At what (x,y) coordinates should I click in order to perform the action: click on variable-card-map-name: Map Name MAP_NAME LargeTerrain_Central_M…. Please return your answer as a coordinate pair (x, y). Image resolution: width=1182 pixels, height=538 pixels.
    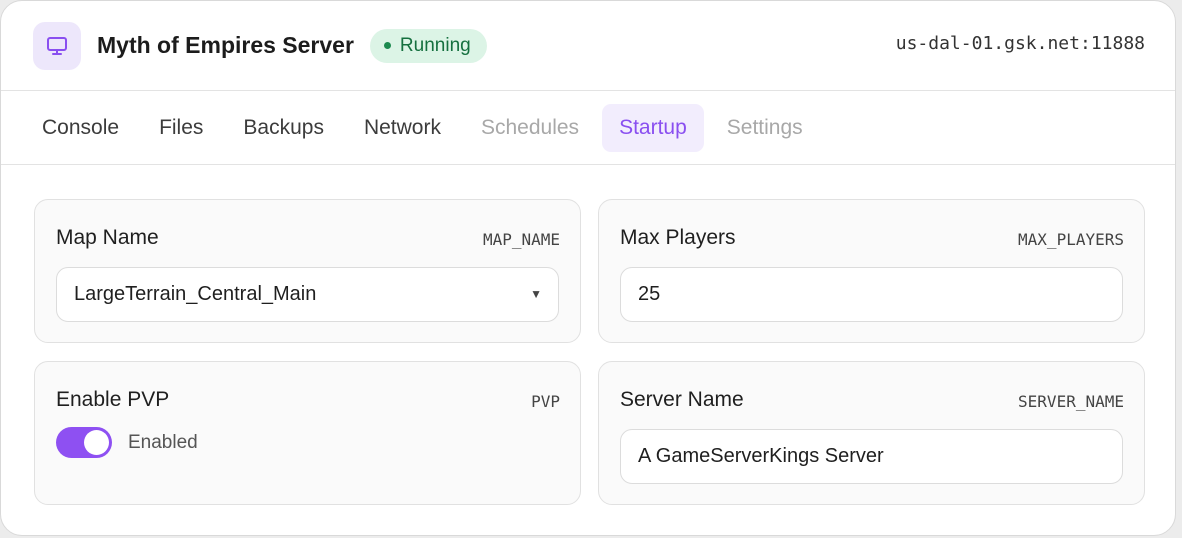
    Looking at the image, I should click on (307, 271).